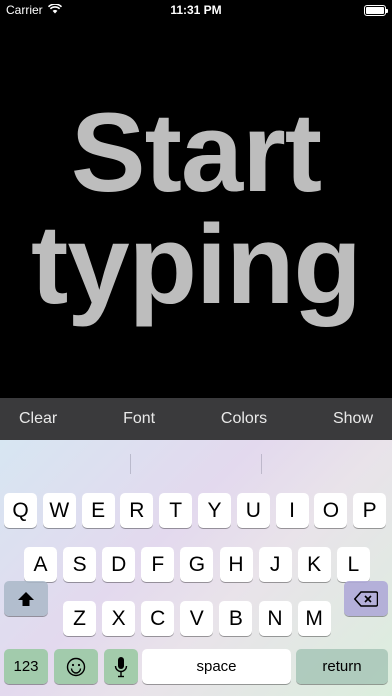  What do you see at coordinates (244, 419) in the screenshot?
I see `colors-button: Colors` at bounding box center [244, 419].